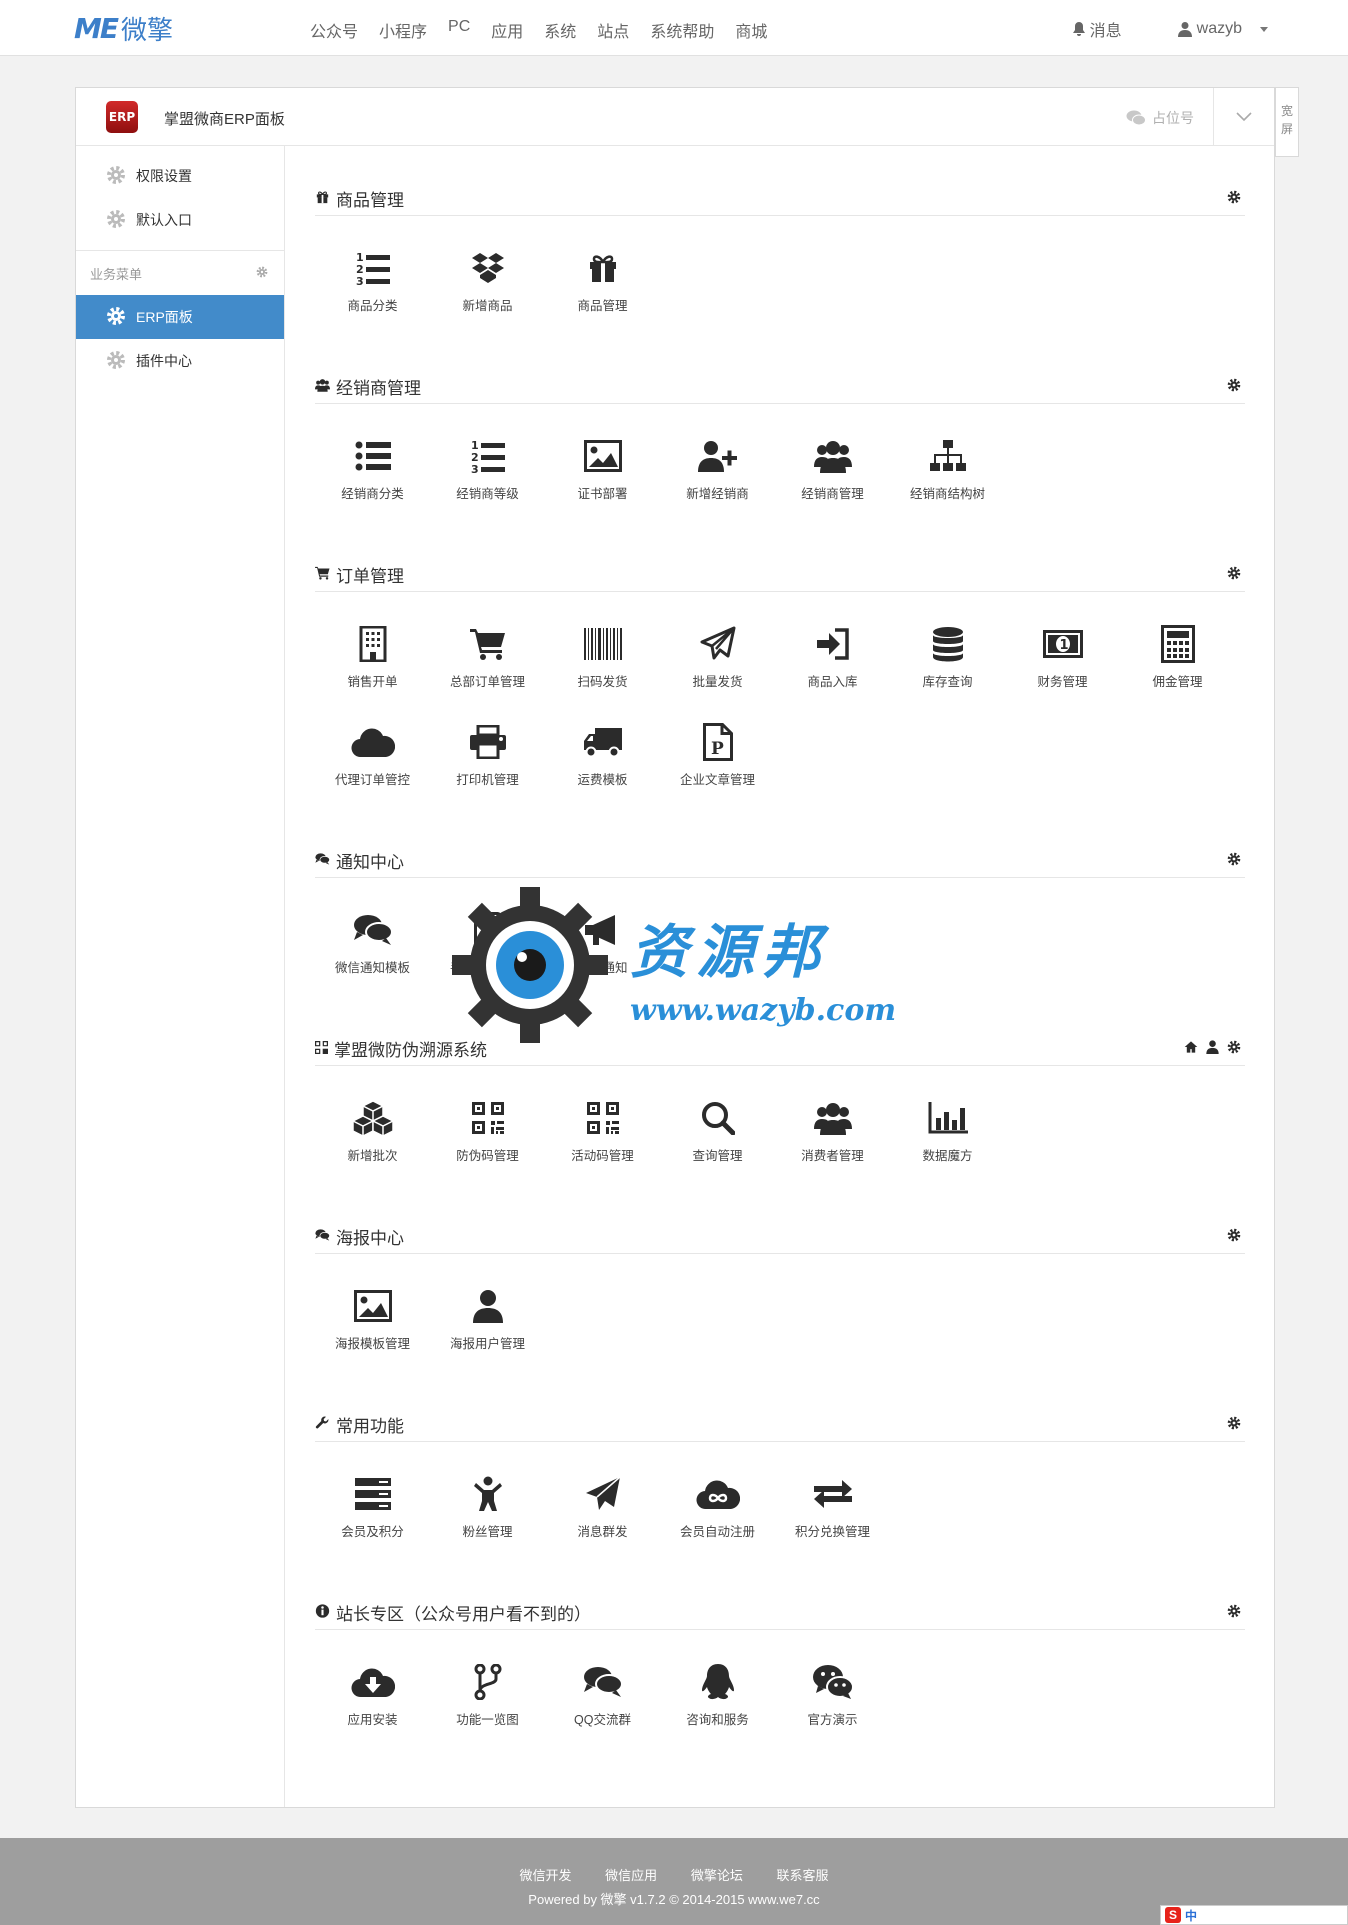 This screenshot has height=1925, width=1348. Describe the element at coordinates (372, 641) in the screenshot. I see `menu-tile: 销售开单` at that location.